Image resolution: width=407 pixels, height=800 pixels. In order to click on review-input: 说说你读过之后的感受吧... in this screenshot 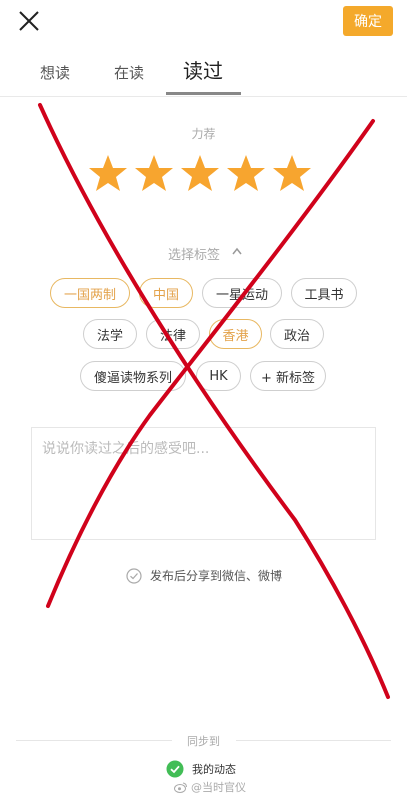, I will do `click(203, 483)`.